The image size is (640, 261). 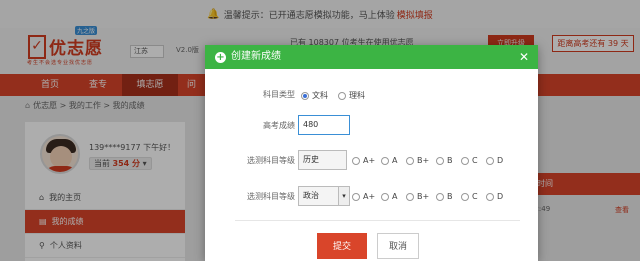 I want to click on grade1-option: B, so click(x=444, y=160).